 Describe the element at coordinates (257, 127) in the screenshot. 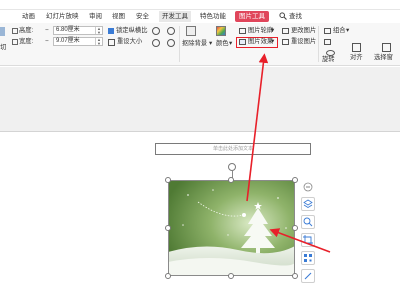

I see `arrow-to-picture-effects` at that location.